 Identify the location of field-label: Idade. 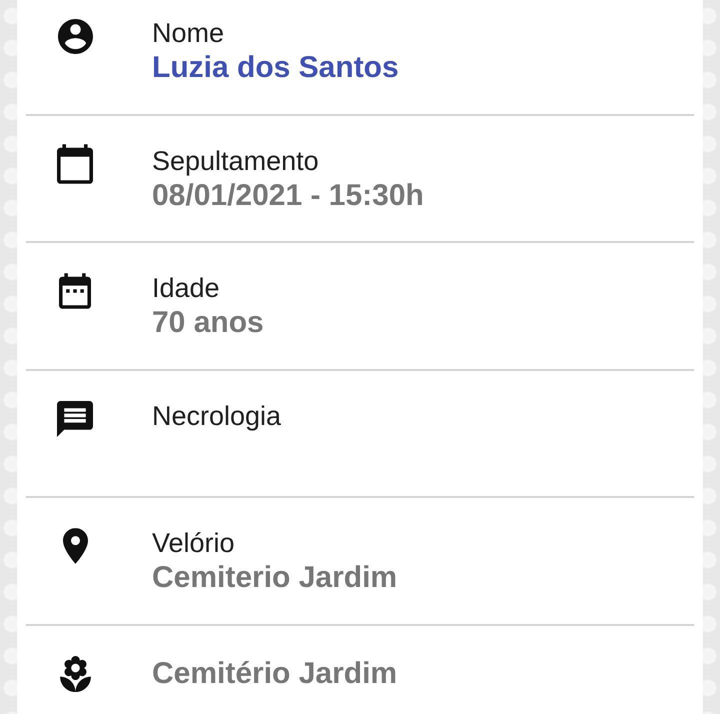
(186, 288).